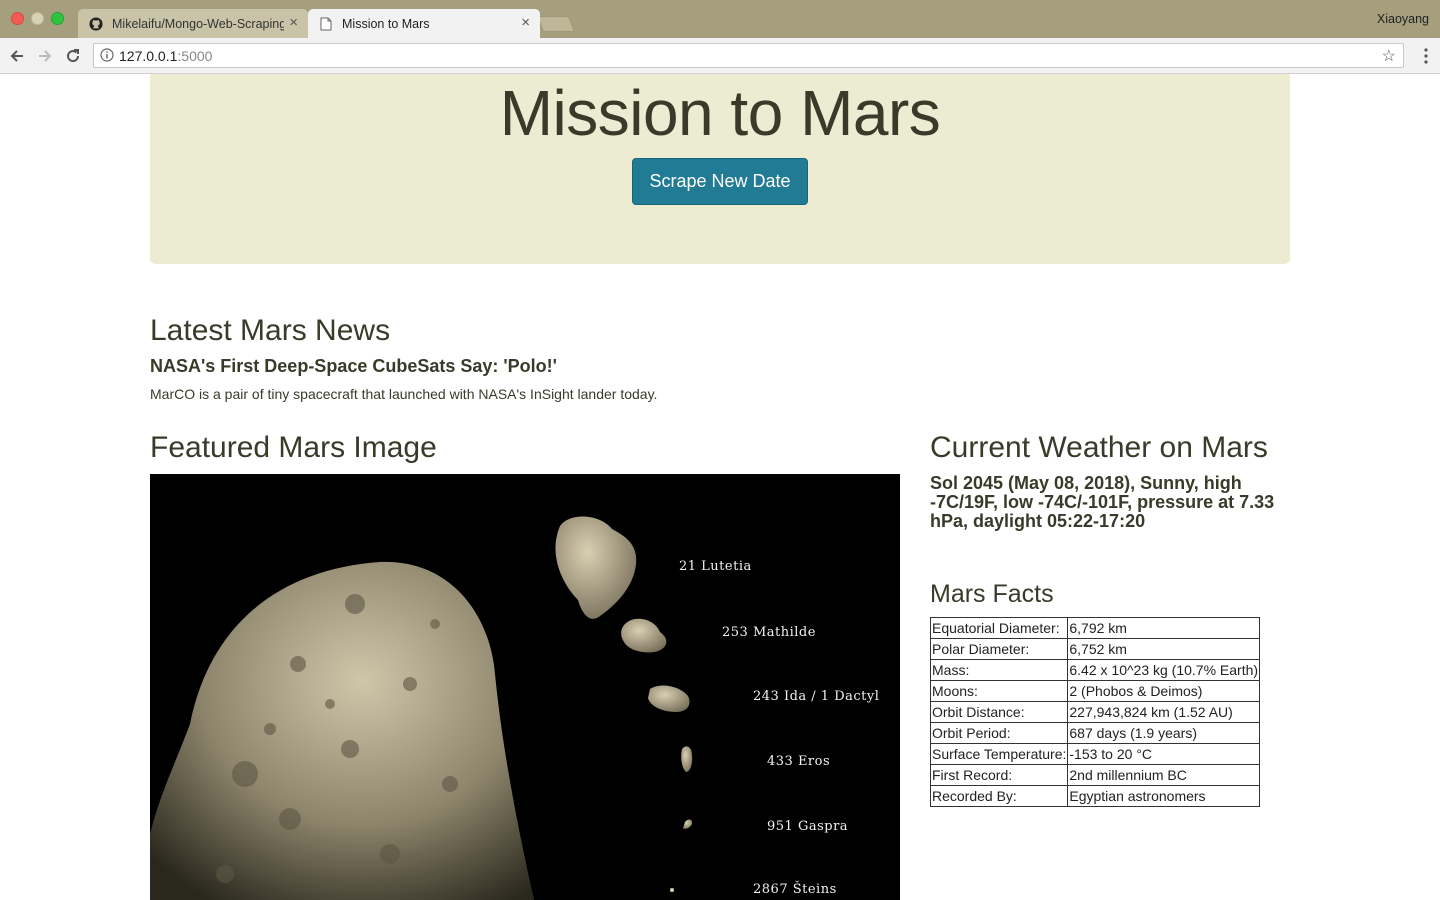 Image resolution: width=1440 pixels, height=900 pixels. What do you see at coordinates (1164, 775) in the screenshot?
I see `fact-value: 2nd millennium BC` at bounding box center [1164, 775].